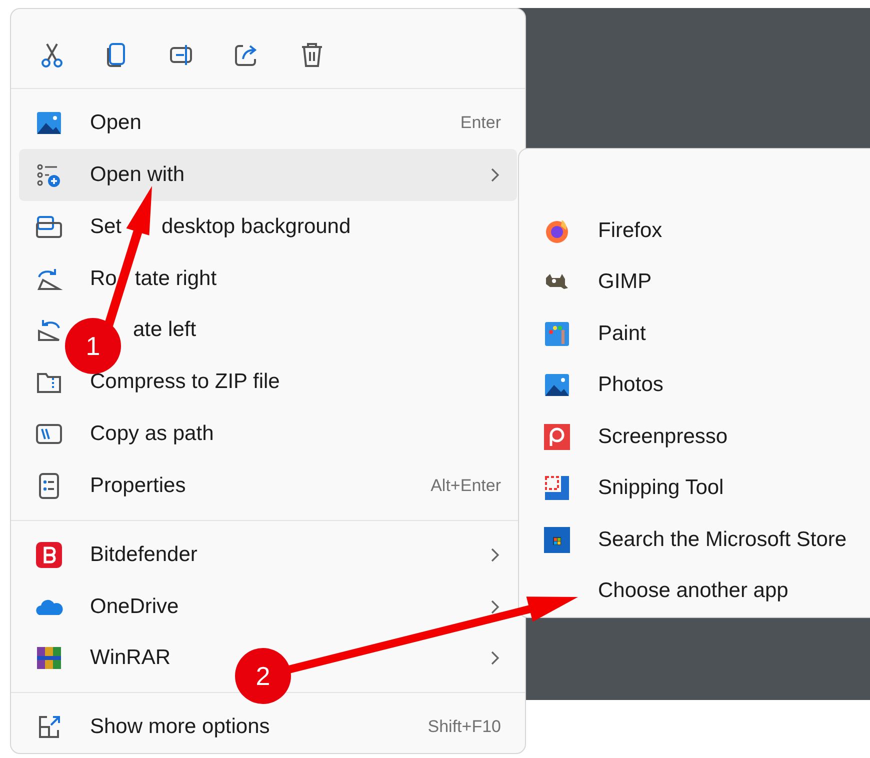 The width and height of the screenshot is (870, 758). What do you see at coordinates (625, 282) in the screenshot?
I see `app-name: GIMP` at bounding box center [625, 282].